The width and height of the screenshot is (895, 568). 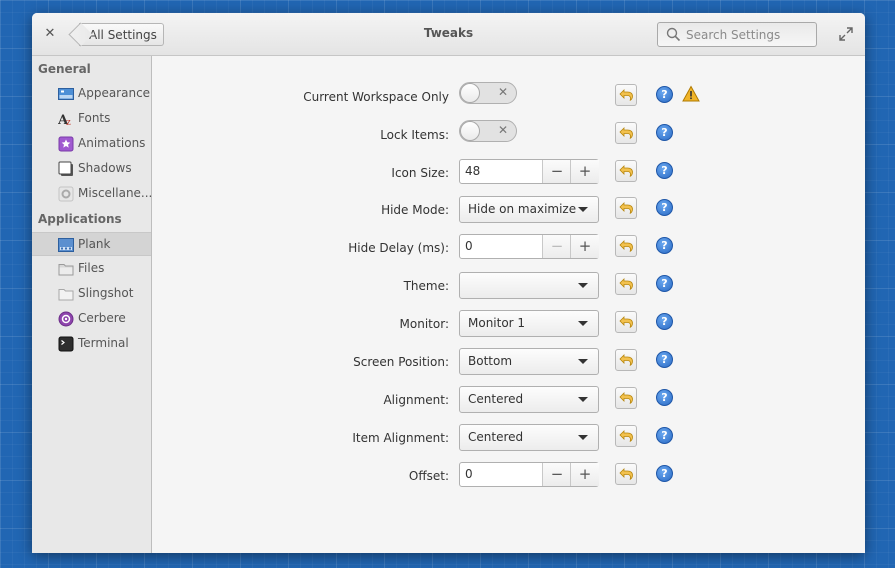 I want to click on appearance-icon, so click(x=66, y=94).